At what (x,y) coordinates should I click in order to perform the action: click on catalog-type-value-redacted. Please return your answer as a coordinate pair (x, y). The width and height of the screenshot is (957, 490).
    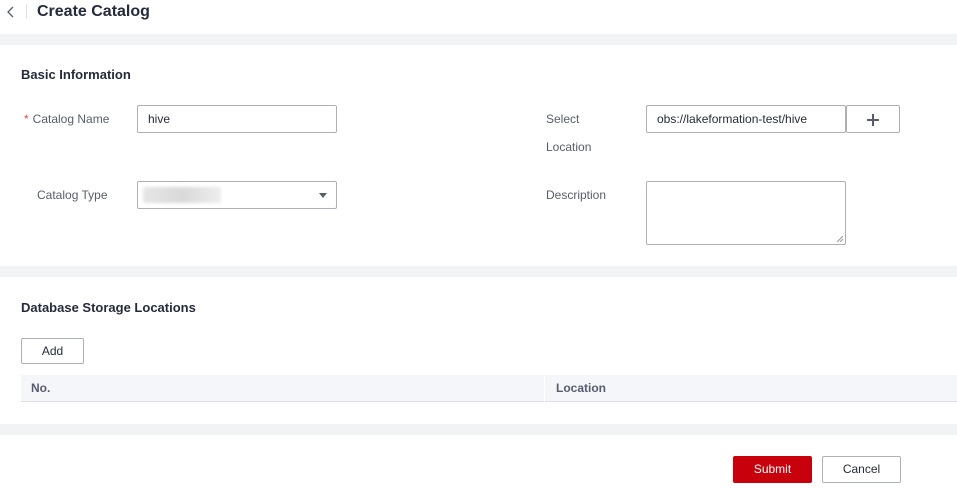
    Looking at the image, I should click on (182, 195).